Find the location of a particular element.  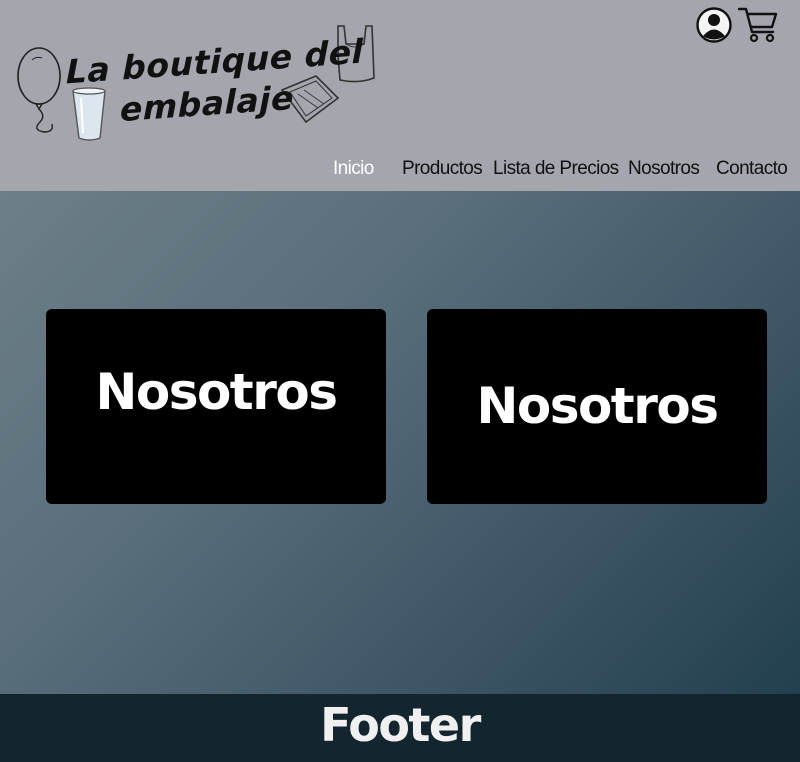

nav-item-productos: Productos is located at coordinates (442, 169).